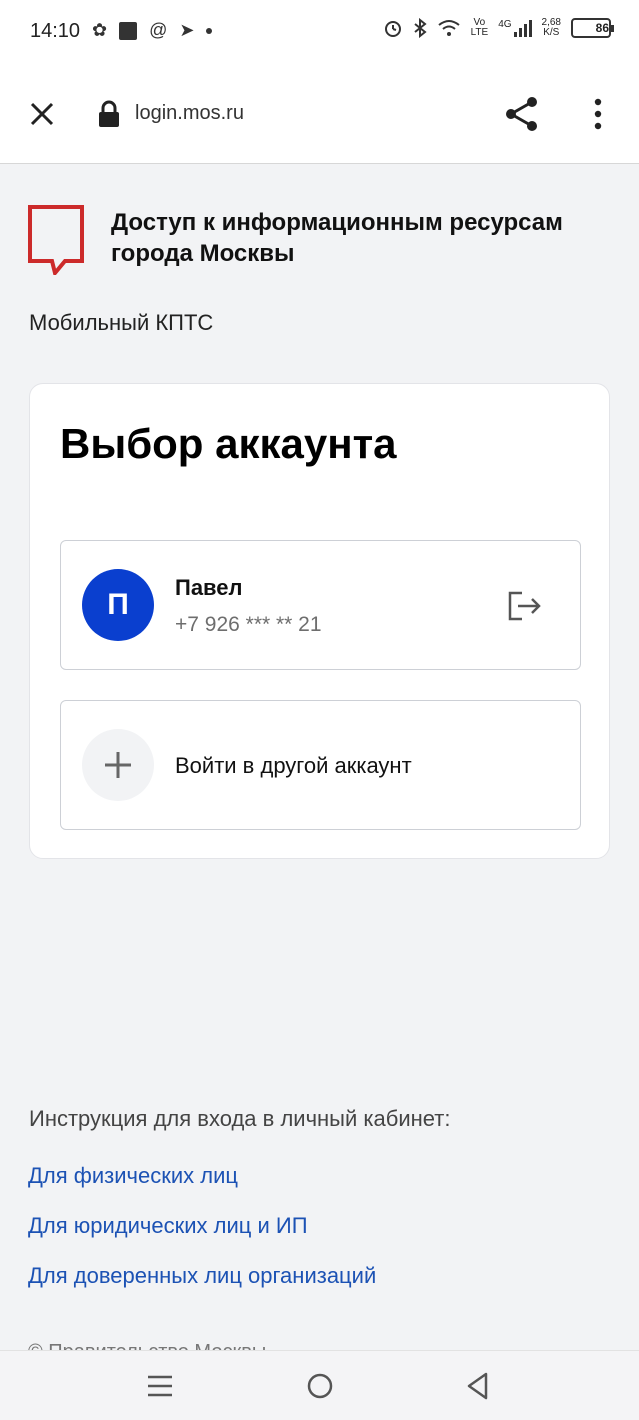 The width and height of the screenshot is (639, 1420). Describe the element at coordinates (320, 605) in the screenshot. I see `account-item: П Павел +7 926 *** ** 21` at that location.